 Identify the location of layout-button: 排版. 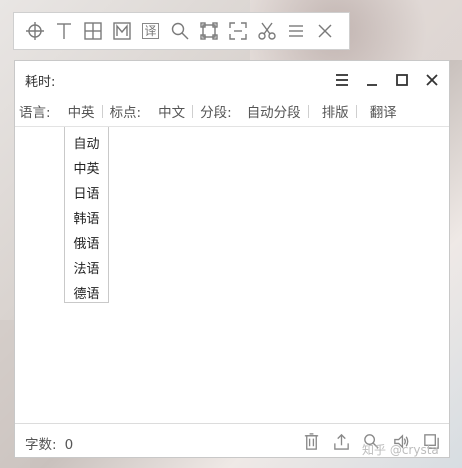
(335, 111).